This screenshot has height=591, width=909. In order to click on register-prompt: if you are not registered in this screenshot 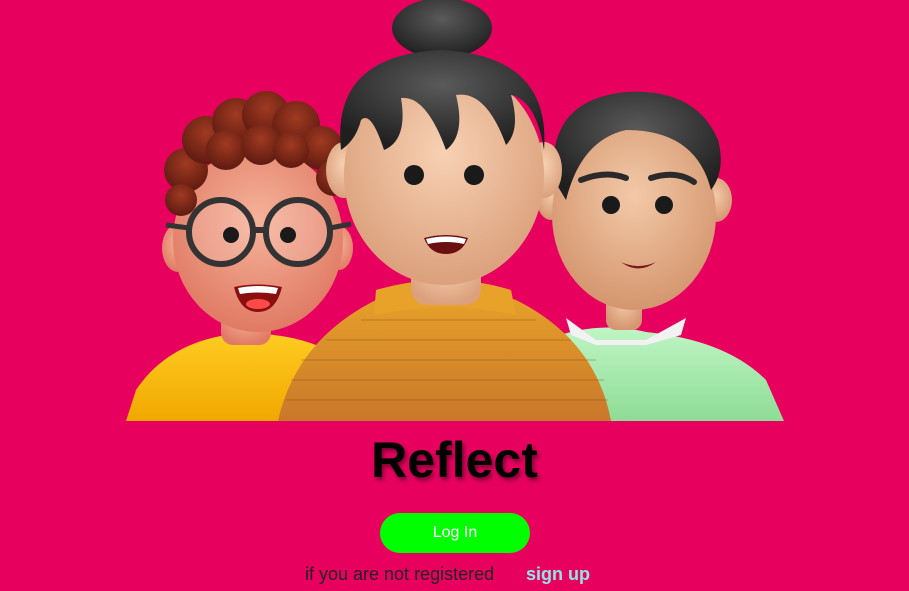, I will do `click(400, 574)`.